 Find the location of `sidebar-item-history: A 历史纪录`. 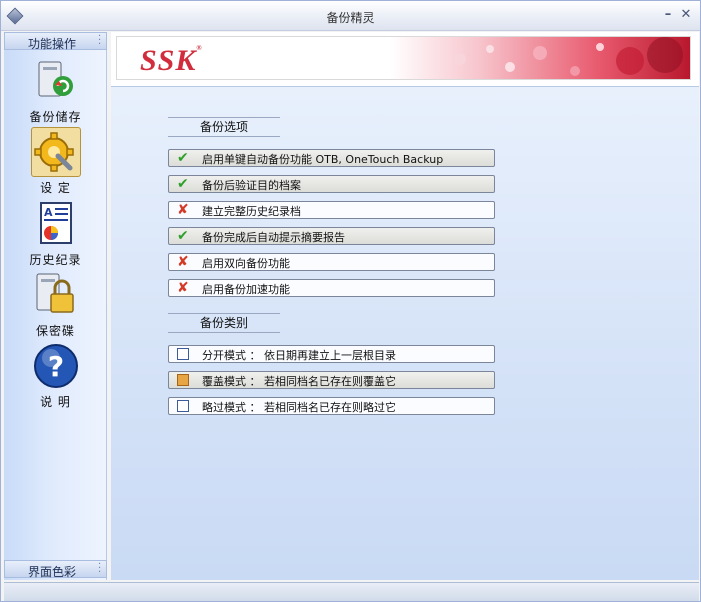

sidebar-item-history: A 历史纪录 is located at coordinates (55, 233).